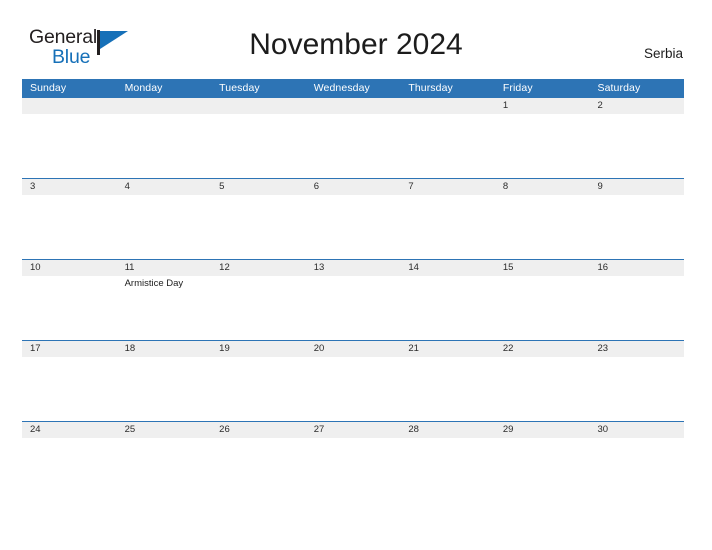 Image resolution: width=712 pixels, height=550 pixels. I want to click on day-number: 18, so click(164, 349).